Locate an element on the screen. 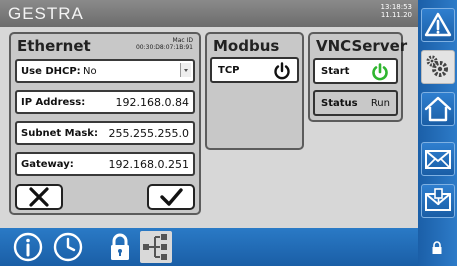 This screenshot has width=457, height=266. clock-display: 13:18:53 11.11.20 is located at coordinates (396, 11).